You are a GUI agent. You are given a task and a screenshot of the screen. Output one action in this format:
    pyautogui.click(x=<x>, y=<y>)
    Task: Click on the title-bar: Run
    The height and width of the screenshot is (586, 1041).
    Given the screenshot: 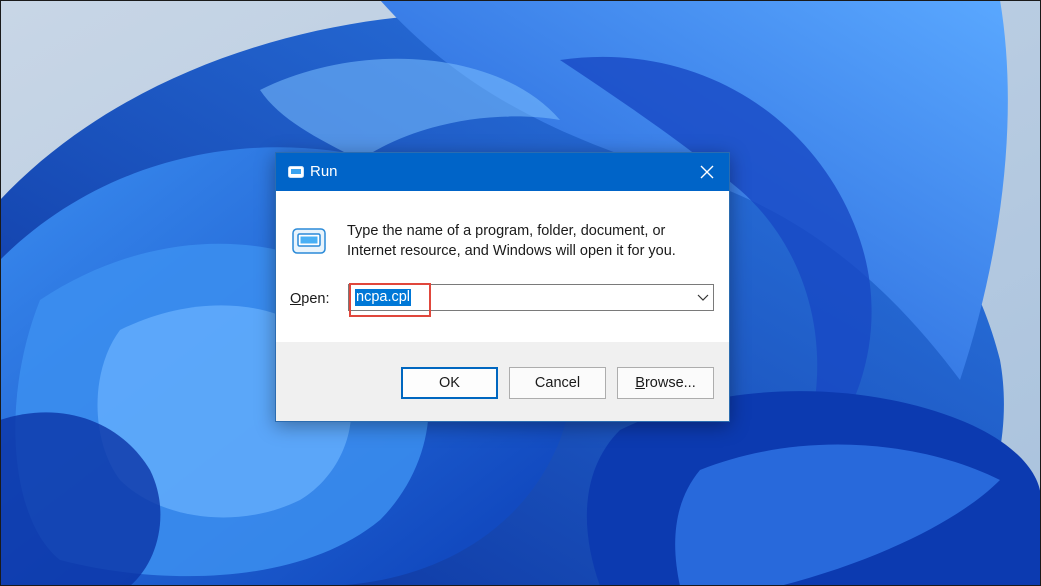 What is the action you would take?
    pyautogui.click(x=502, y=172)
    